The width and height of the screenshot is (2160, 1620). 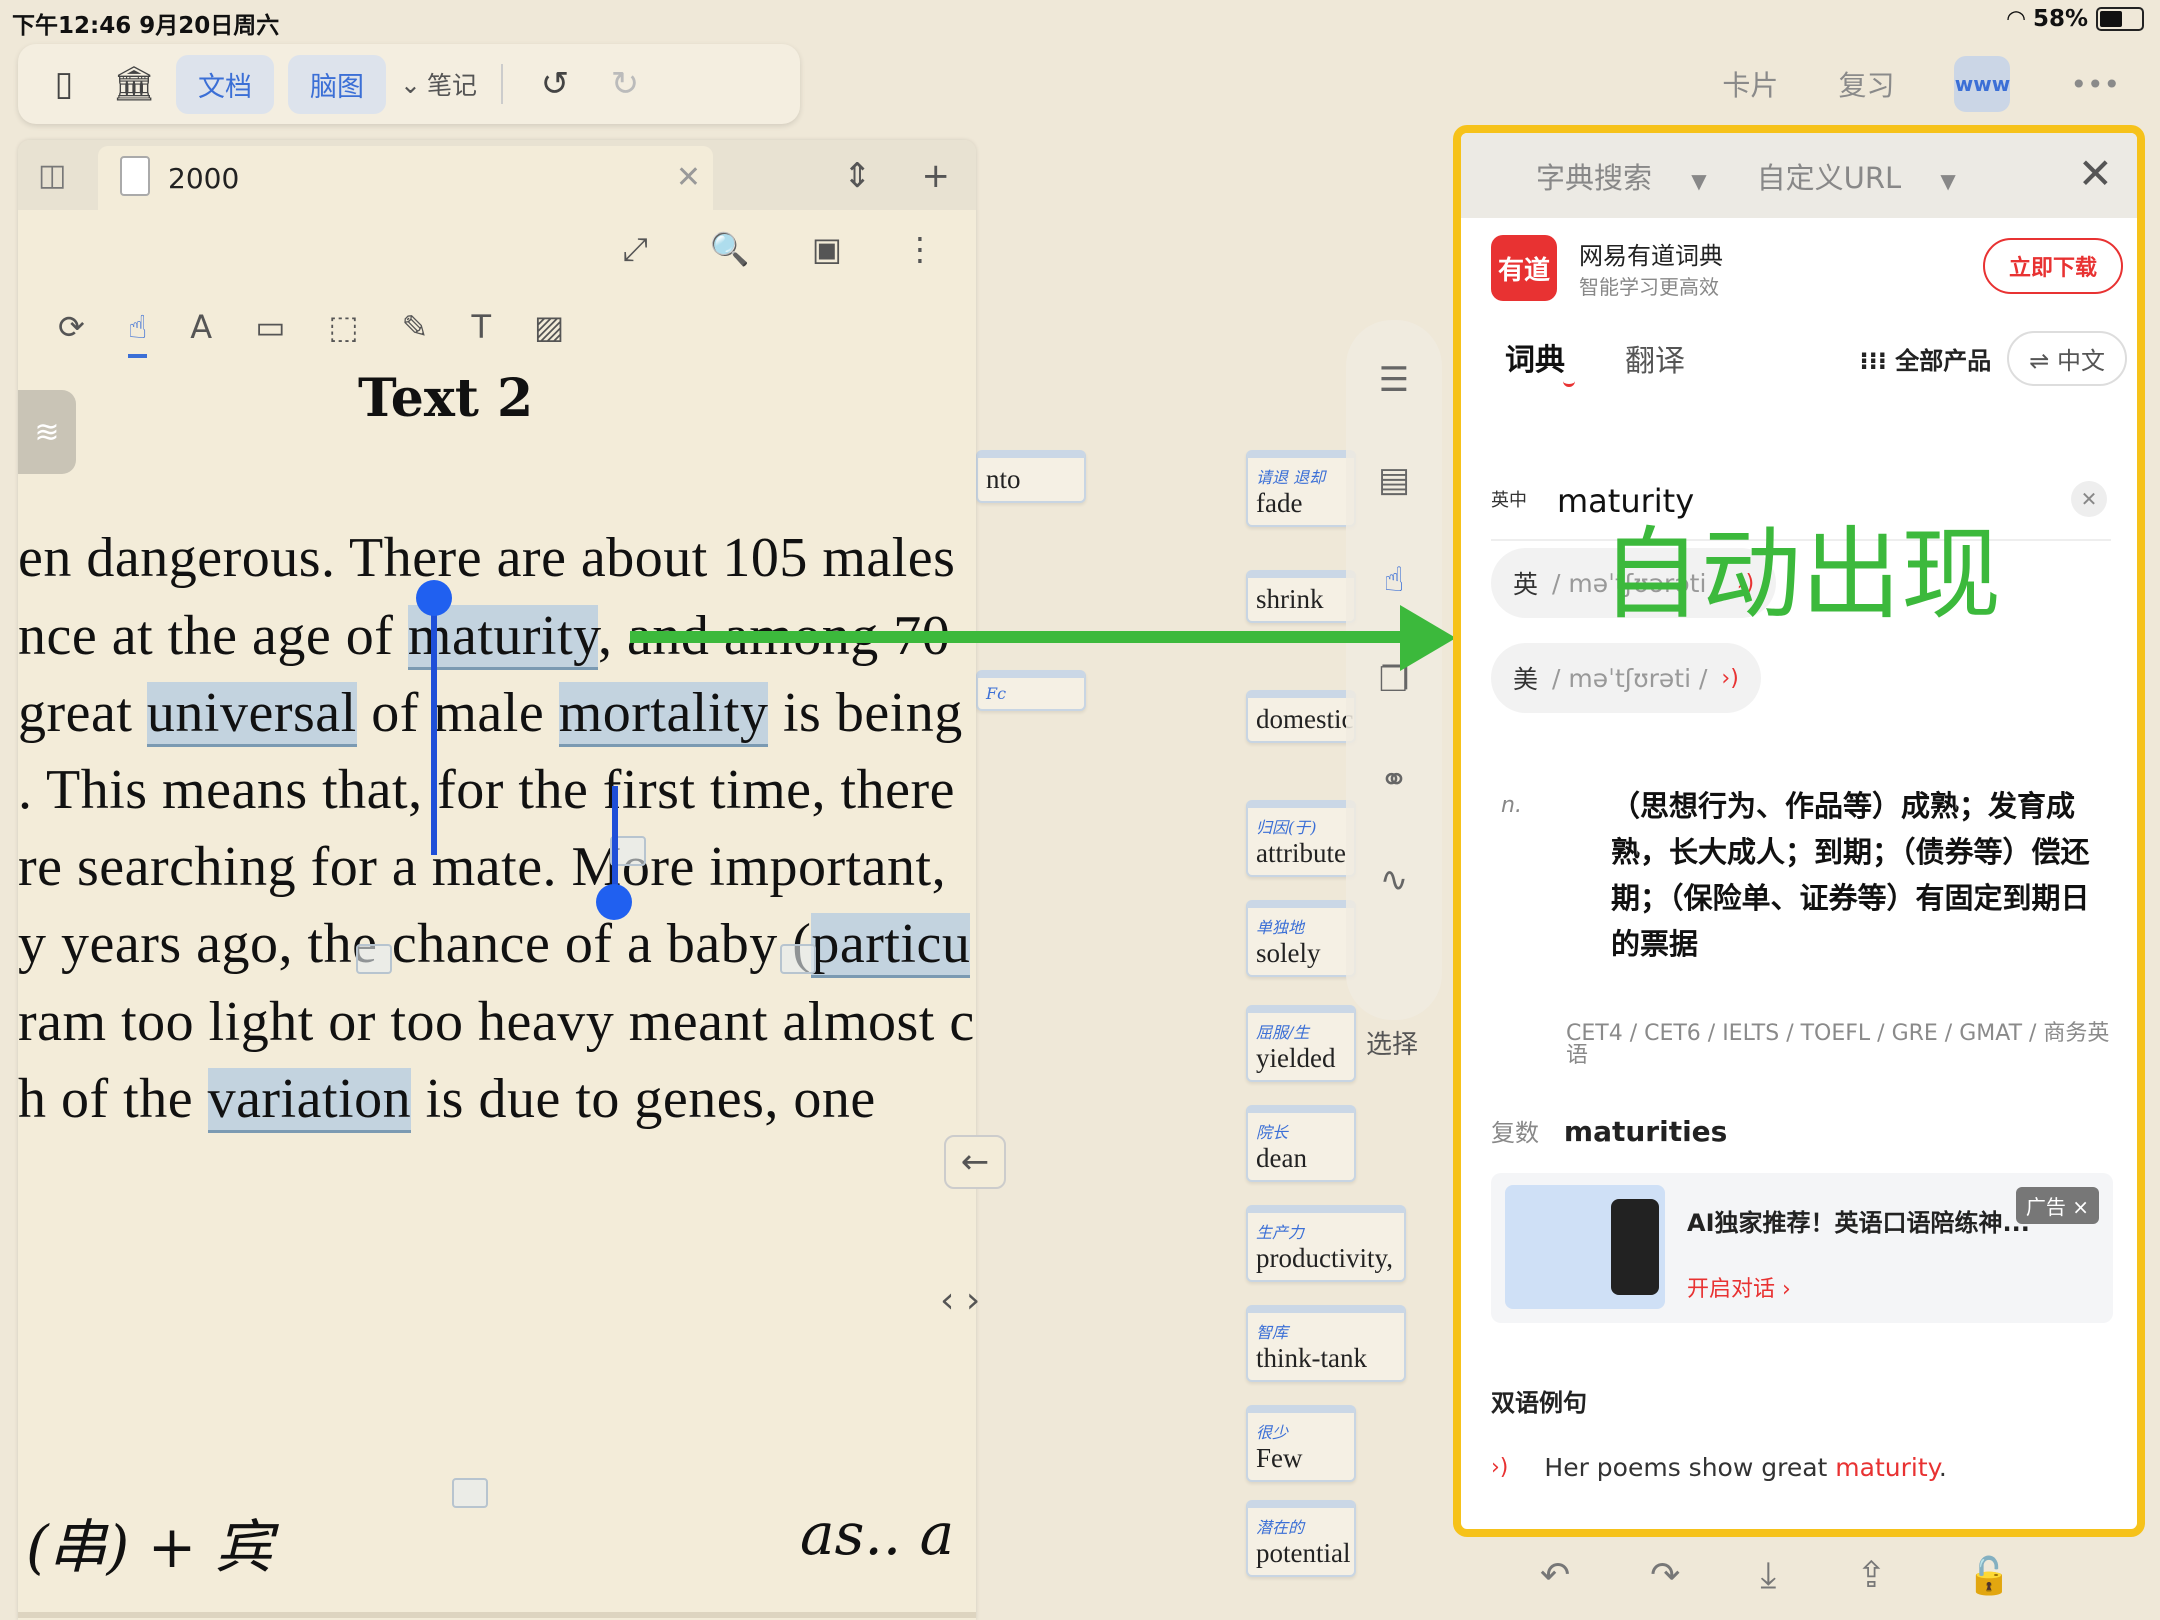 What do you see at coordinates (827, 249) in the screenshot?
I see `bookmark-icon: ▣` at bounding box center [827, 249].